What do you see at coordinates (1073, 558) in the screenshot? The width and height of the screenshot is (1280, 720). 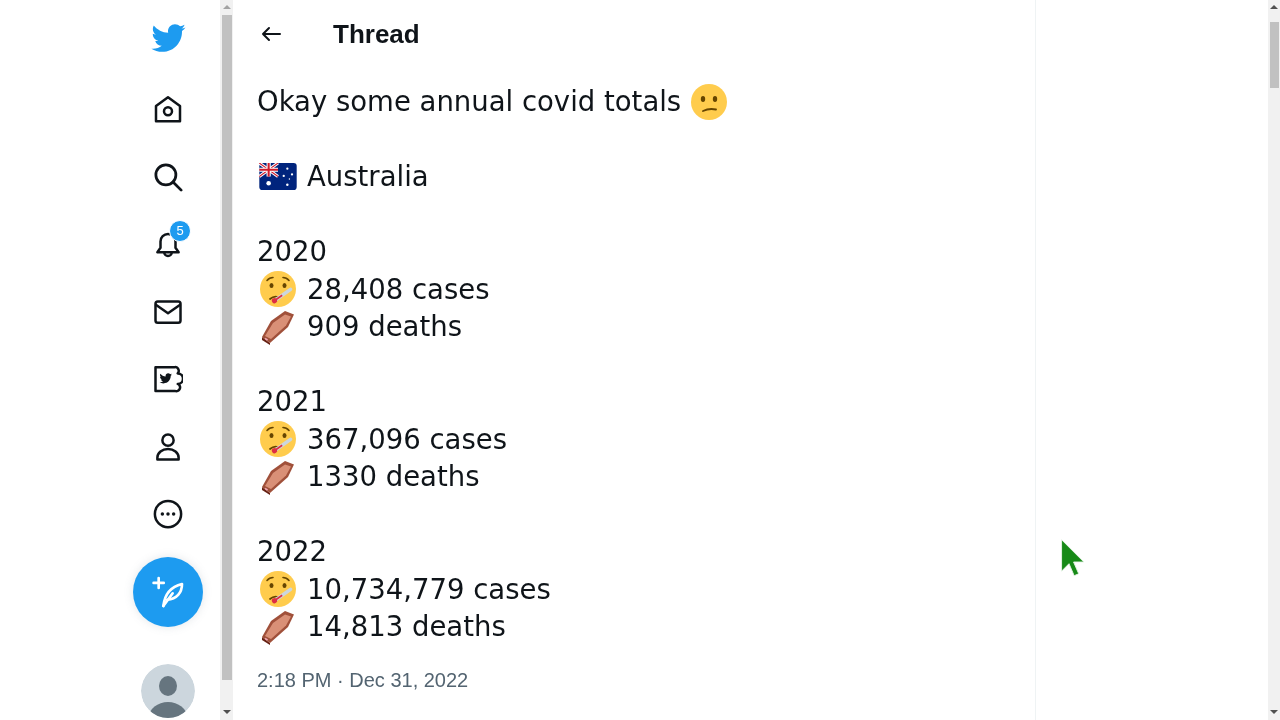 I see `cursor-icon` at bounding box center [1073, 558].